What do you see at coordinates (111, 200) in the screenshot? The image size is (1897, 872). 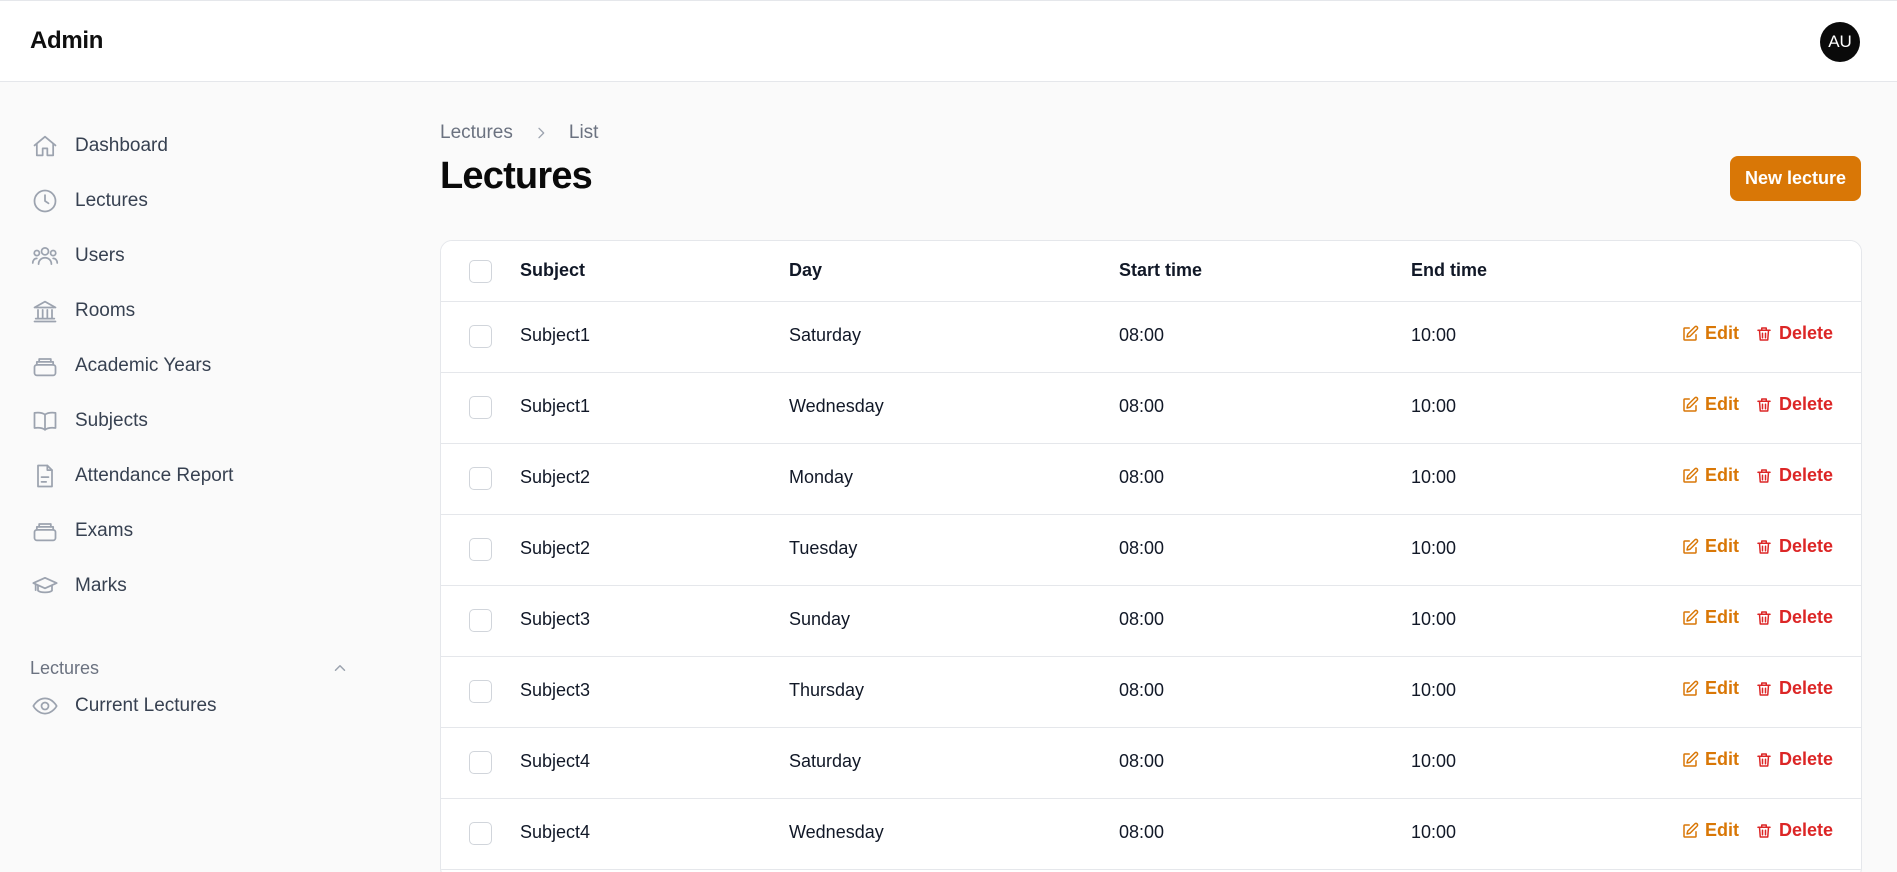 I see `sidebar-item-label: Lectures` at bounding box center [111, 200].